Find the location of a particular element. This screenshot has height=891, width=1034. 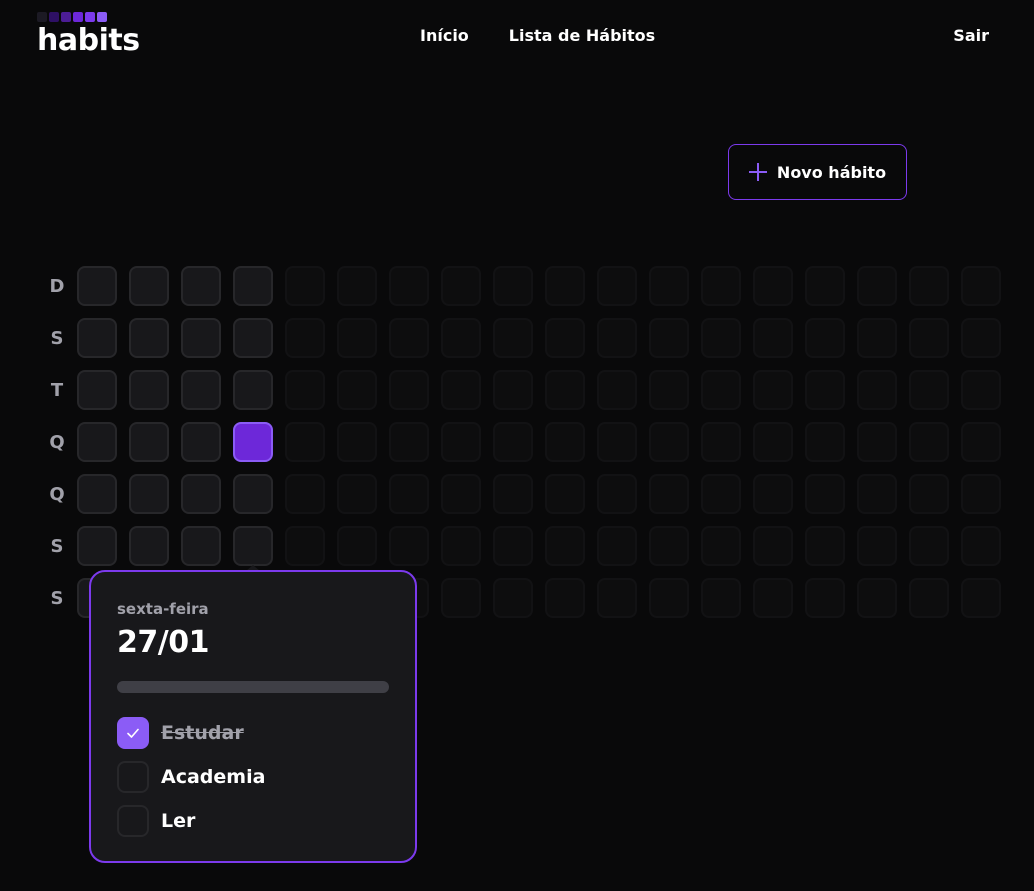

nav-link-habit-list: Lista de Hábitos is located at coordinates (582, 35).